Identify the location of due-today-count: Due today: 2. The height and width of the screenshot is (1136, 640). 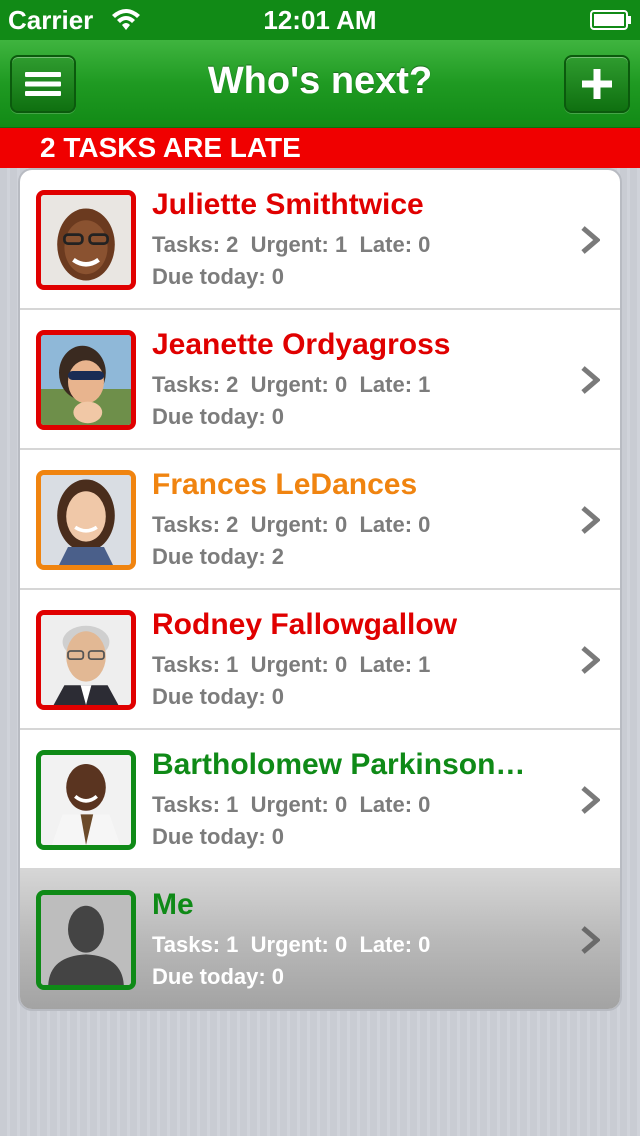
(218, 556).